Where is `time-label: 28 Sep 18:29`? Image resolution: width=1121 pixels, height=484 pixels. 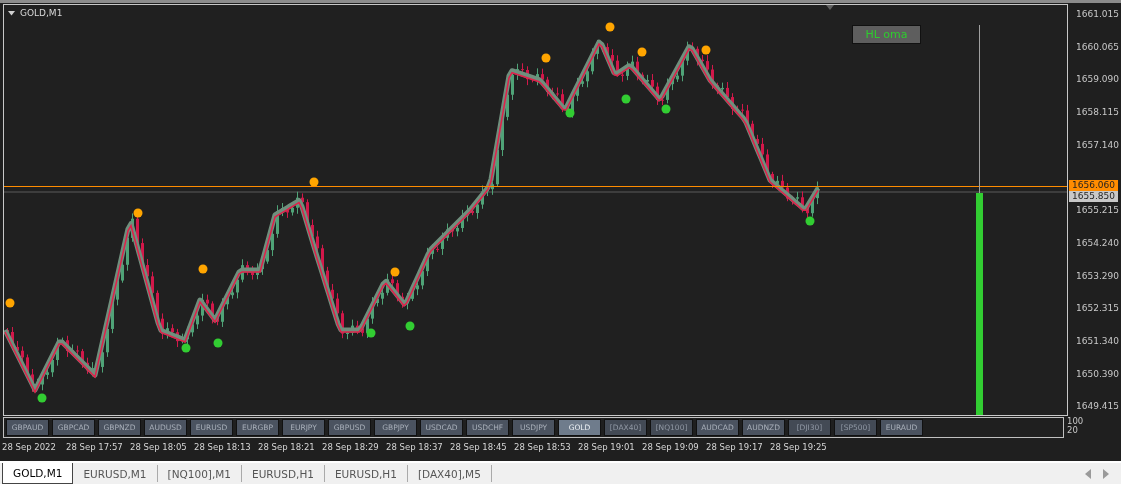 time-label: 28 Sep 18:29 is located at coordinates (351, 447).